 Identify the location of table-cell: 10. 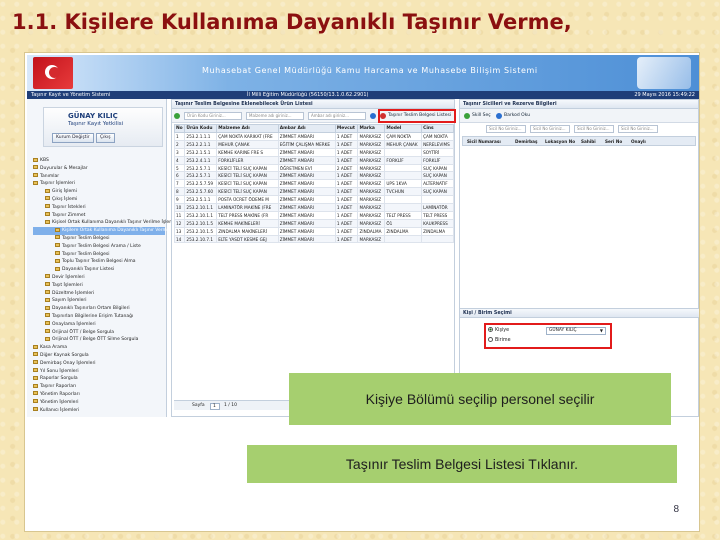
(179, 207).